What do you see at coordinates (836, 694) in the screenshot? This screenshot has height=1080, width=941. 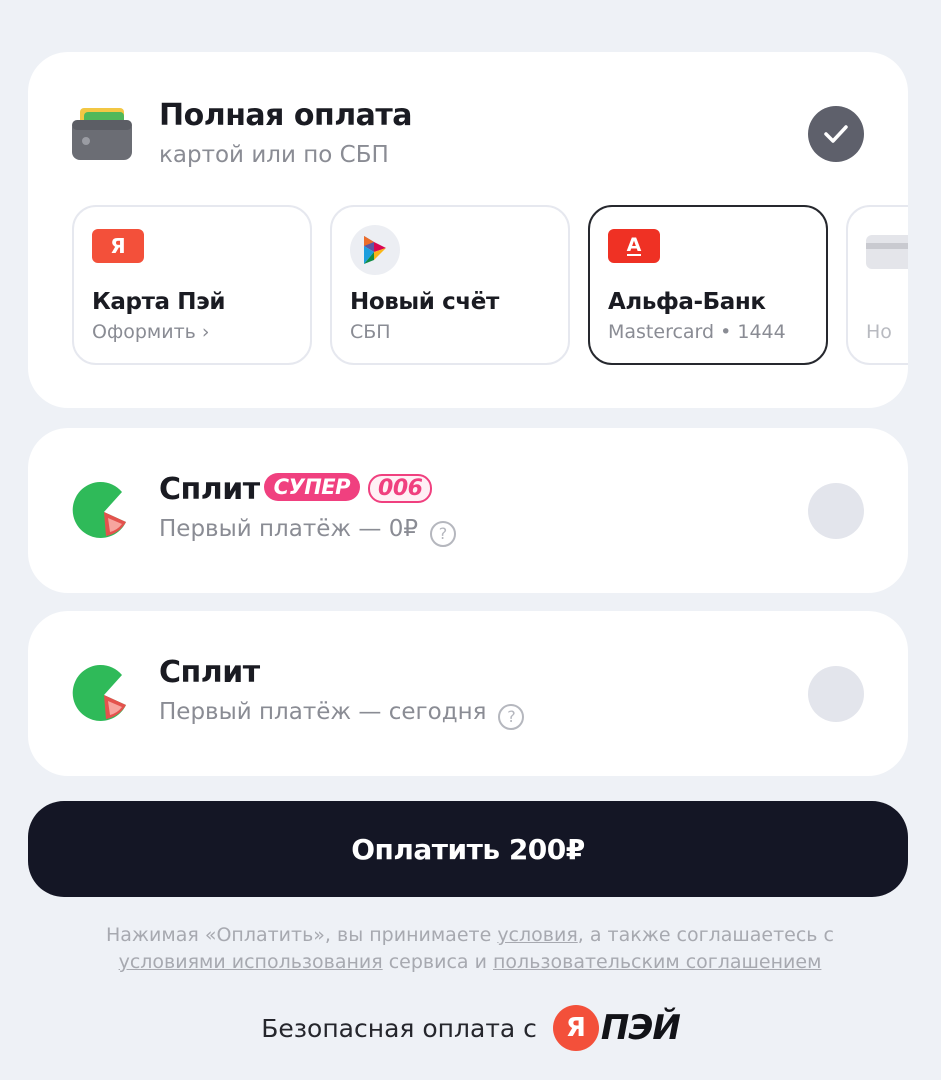 I see `split-radio` at bounding box center [836, 694].